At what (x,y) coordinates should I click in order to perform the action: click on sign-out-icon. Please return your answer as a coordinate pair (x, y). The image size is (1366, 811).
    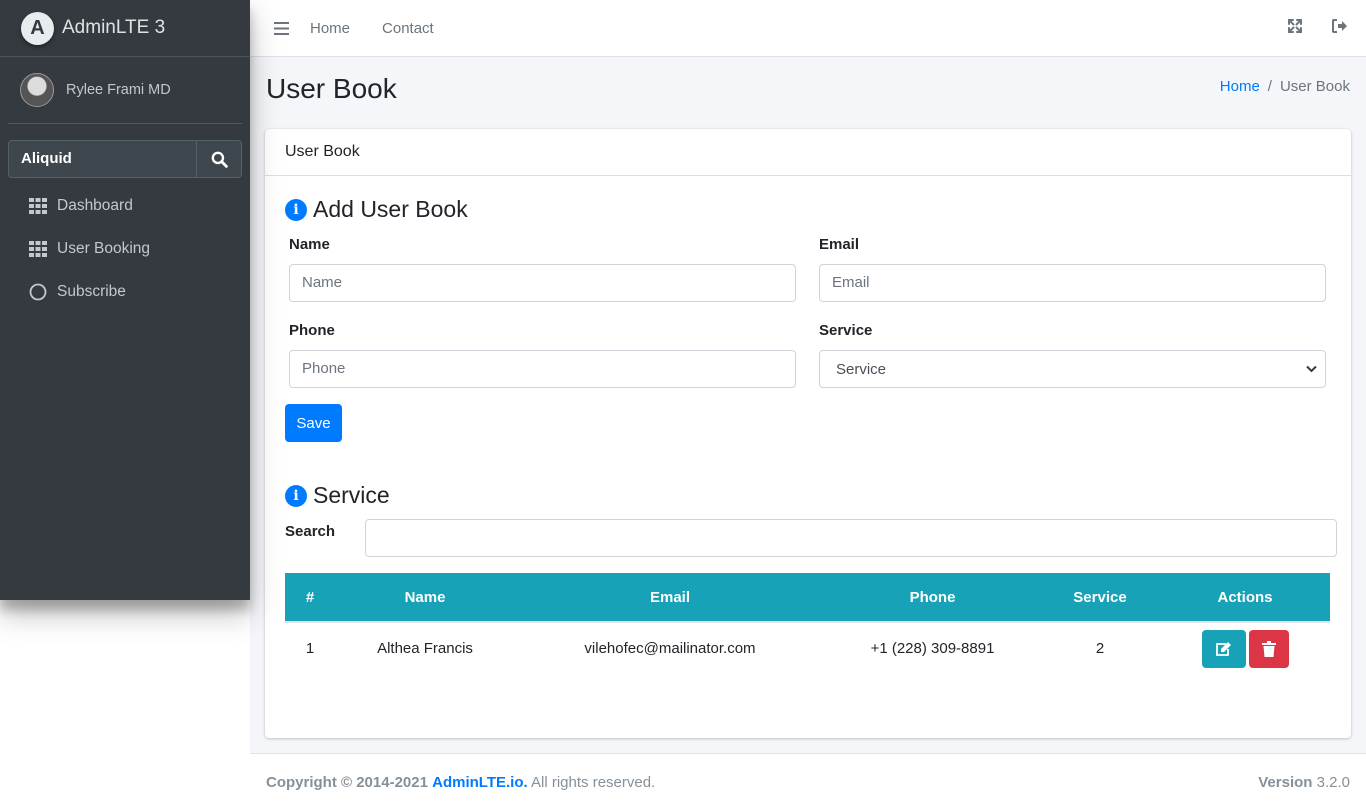
    Looking at the image, I should click on (1339, 26).